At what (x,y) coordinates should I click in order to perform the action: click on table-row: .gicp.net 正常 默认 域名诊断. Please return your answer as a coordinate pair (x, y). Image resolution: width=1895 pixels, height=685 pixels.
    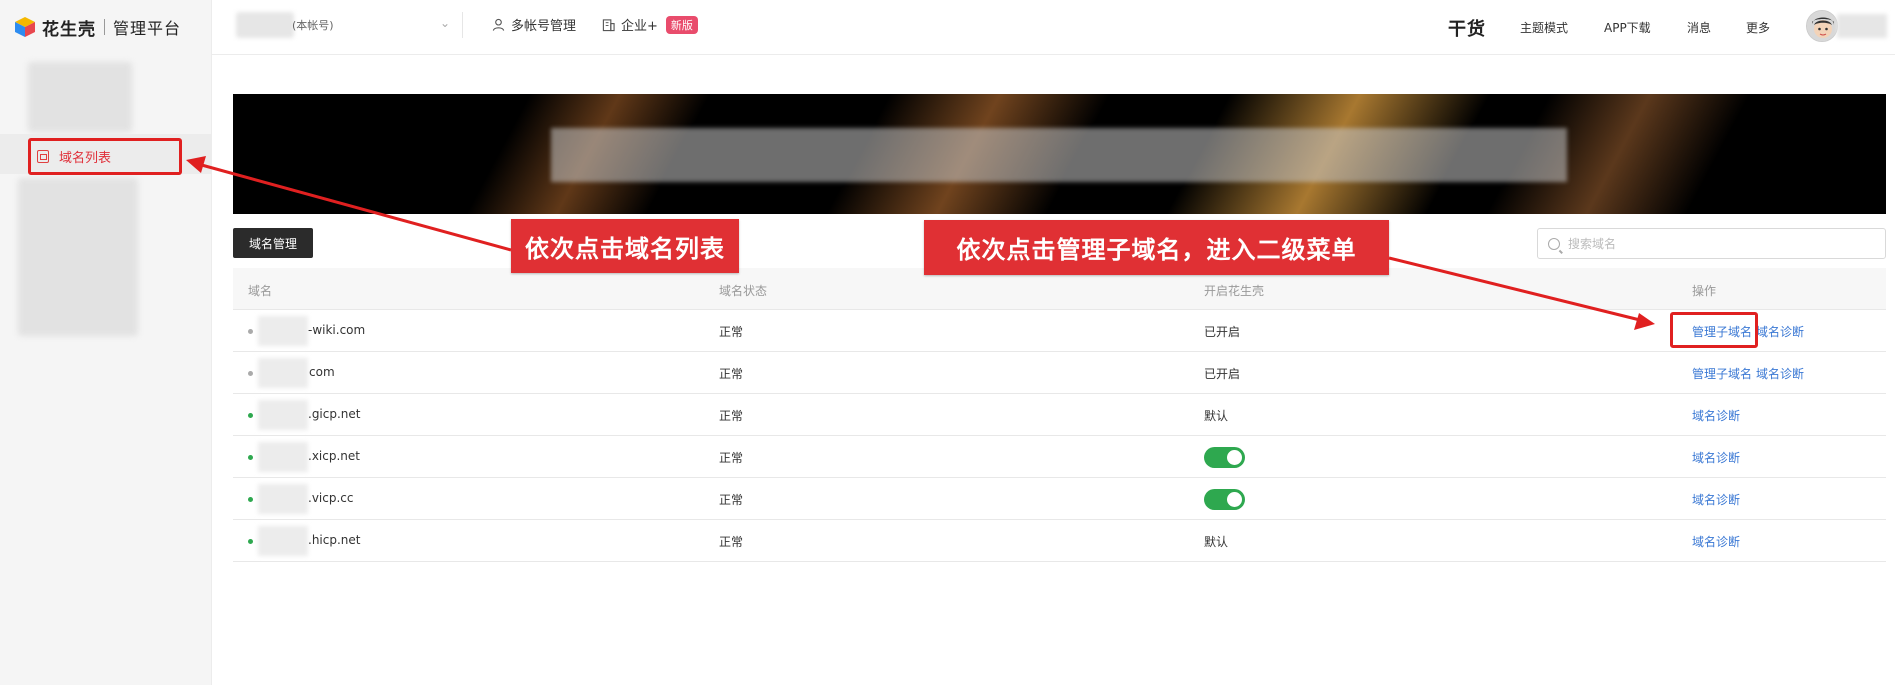
    Looking at the image, I should click on (1059, 415).